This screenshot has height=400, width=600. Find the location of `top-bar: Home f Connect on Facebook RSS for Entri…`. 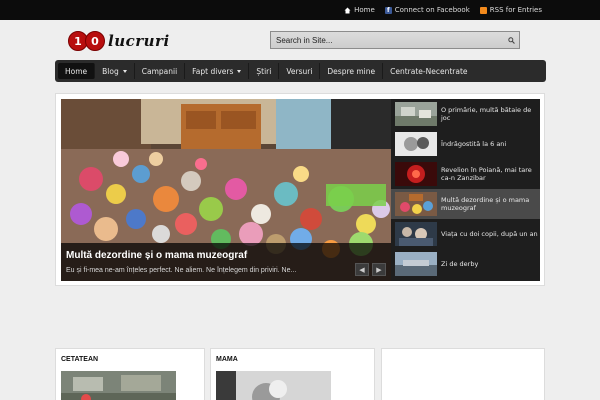

top-bar: Home f Connect on Facebook RSS for Entri… is located at coordinates (300, 10).